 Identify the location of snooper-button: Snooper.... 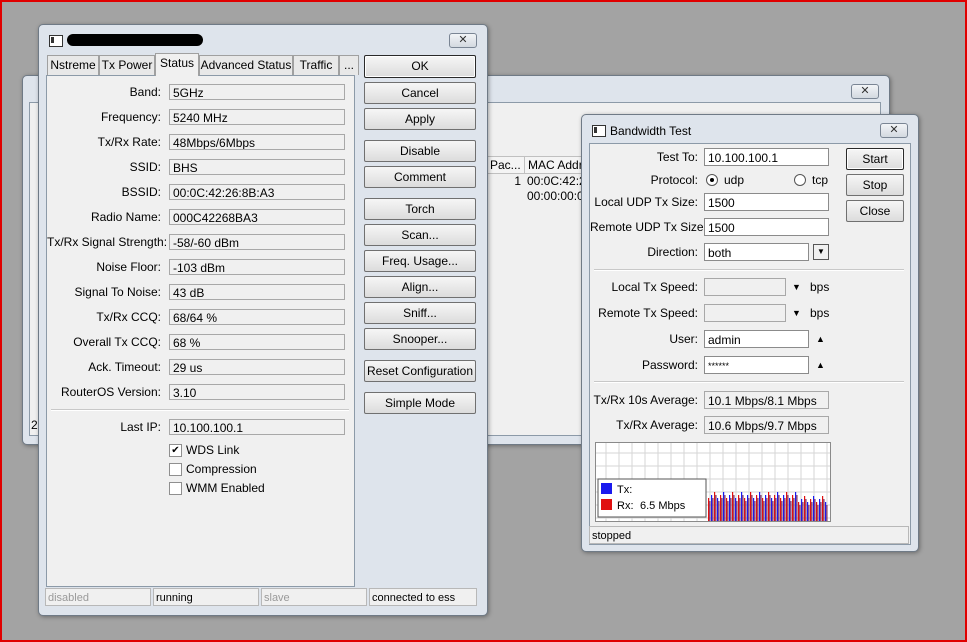
(420, 339).